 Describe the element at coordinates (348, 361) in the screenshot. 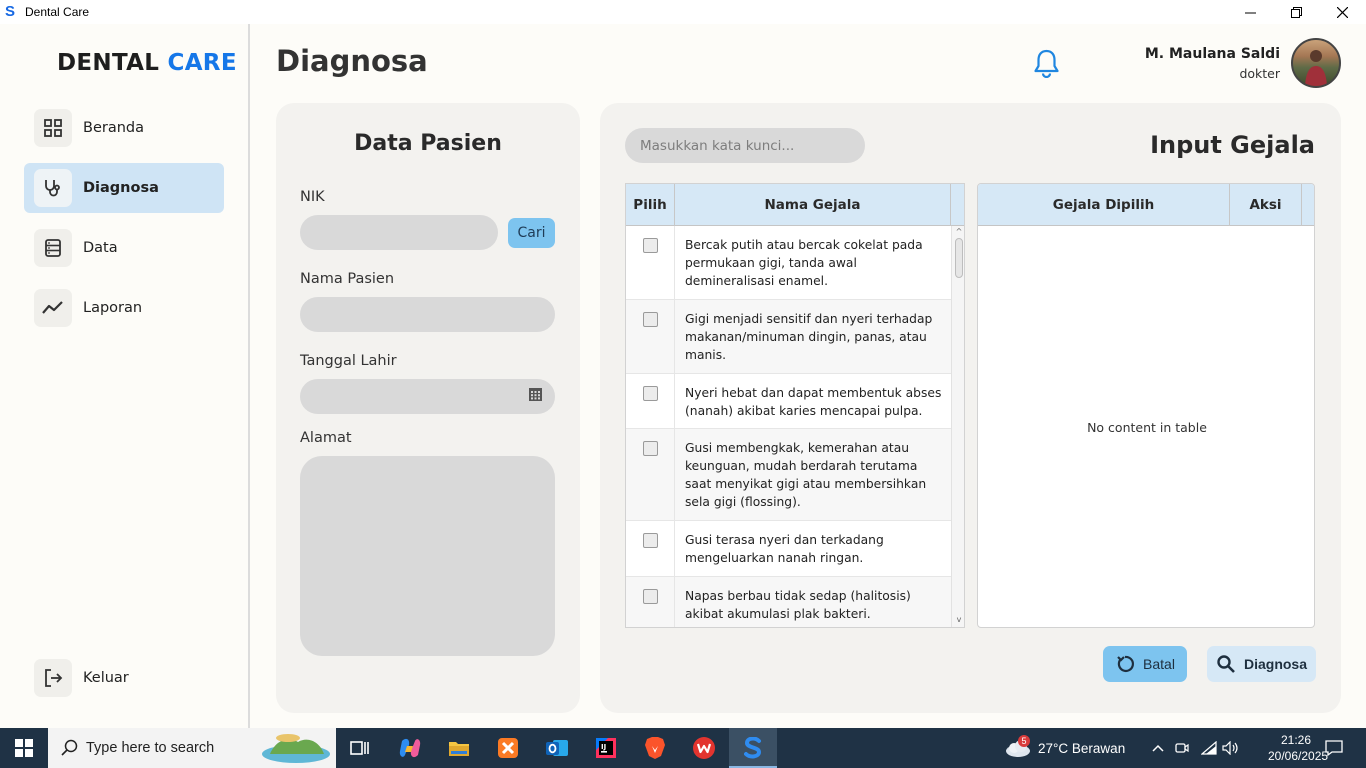

I see `dob-label: Tanggal Lahir` at that location.